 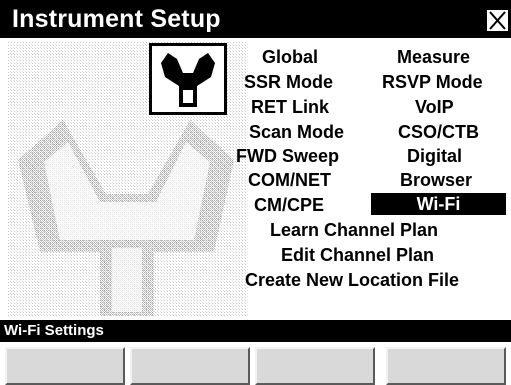 I want to click on close-button, so click(x=497, y=20).